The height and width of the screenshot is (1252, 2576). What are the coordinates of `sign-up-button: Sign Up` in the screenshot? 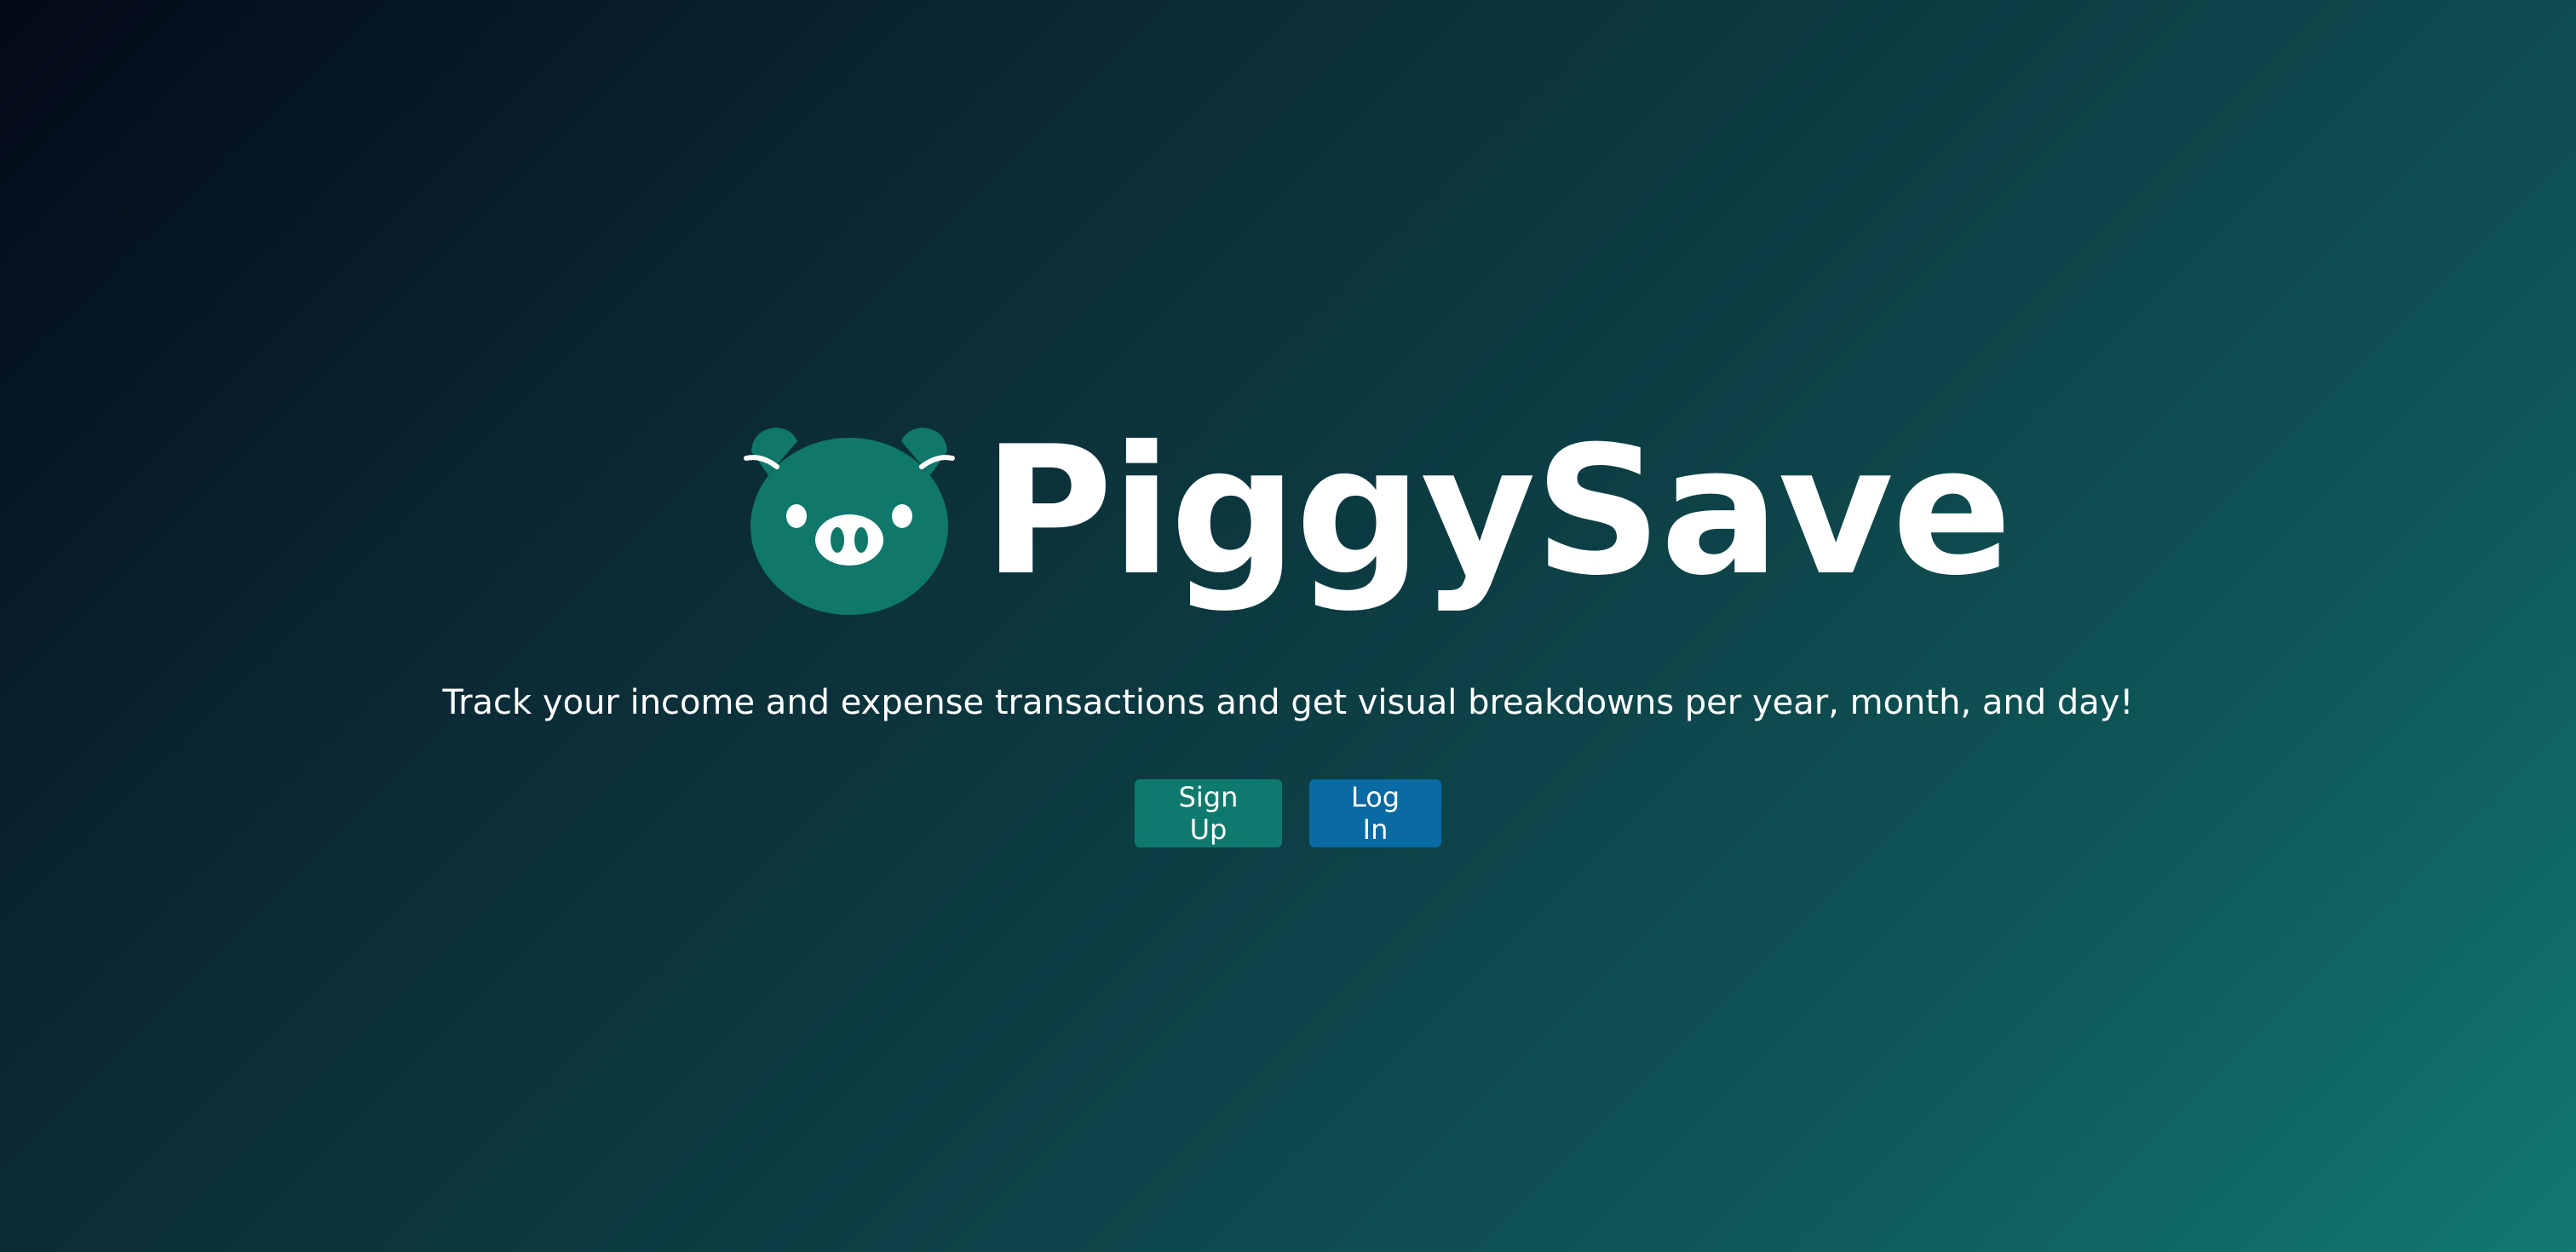 It's located at (1209, 813).